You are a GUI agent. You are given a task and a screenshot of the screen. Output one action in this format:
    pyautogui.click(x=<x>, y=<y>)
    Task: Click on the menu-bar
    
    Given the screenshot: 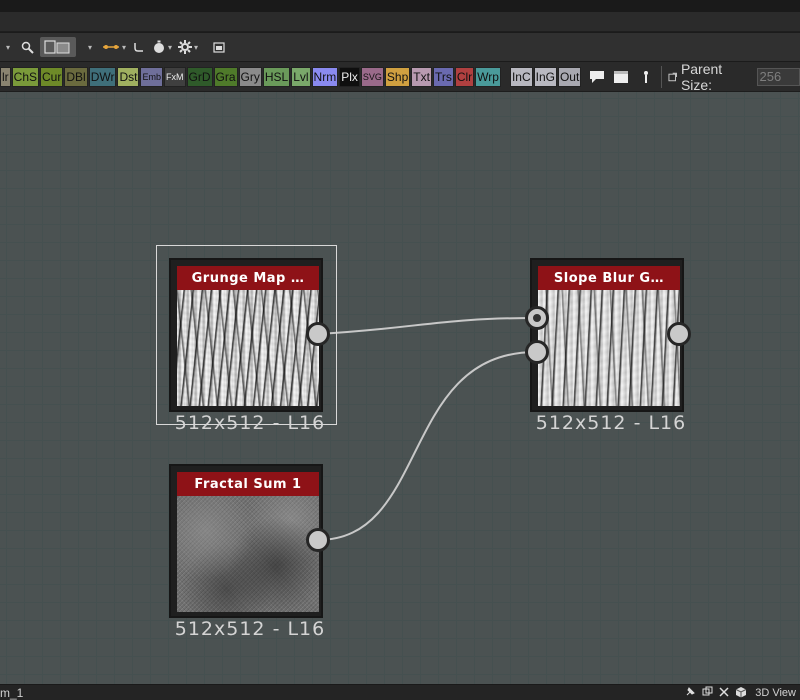 What is the action you would take?
    pyautogui.click(x=400, y=6)
    